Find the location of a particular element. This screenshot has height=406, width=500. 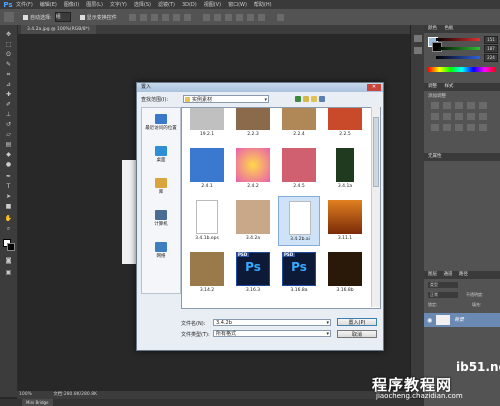

photo-filter-icon is located at coordinates (470, 116).